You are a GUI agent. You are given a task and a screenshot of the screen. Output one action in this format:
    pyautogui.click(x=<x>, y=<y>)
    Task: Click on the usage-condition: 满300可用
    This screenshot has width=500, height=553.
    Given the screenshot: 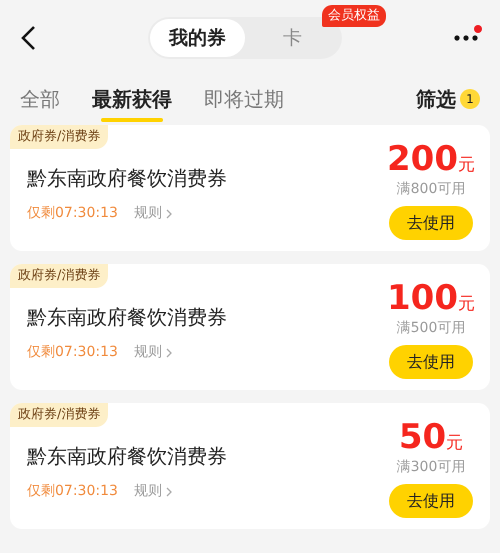 What is the action you would take?
    pyautogui.click(x=431, y=467)
    